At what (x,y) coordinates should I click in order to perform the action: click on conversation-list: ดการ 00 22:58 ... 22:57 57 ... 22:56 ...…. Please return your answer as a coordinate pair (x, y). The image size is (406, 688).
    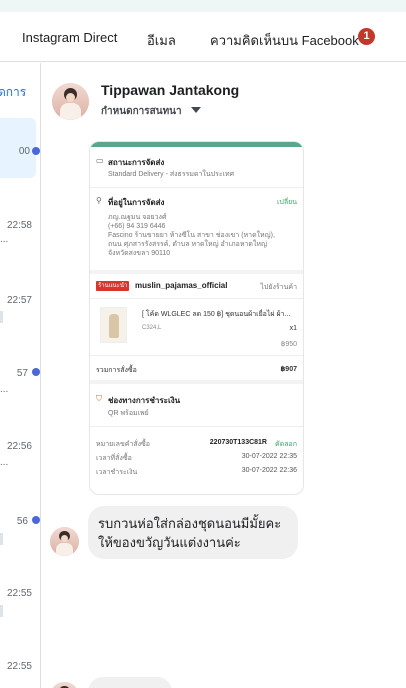
    Looking at the image, I should click on (20, 375).